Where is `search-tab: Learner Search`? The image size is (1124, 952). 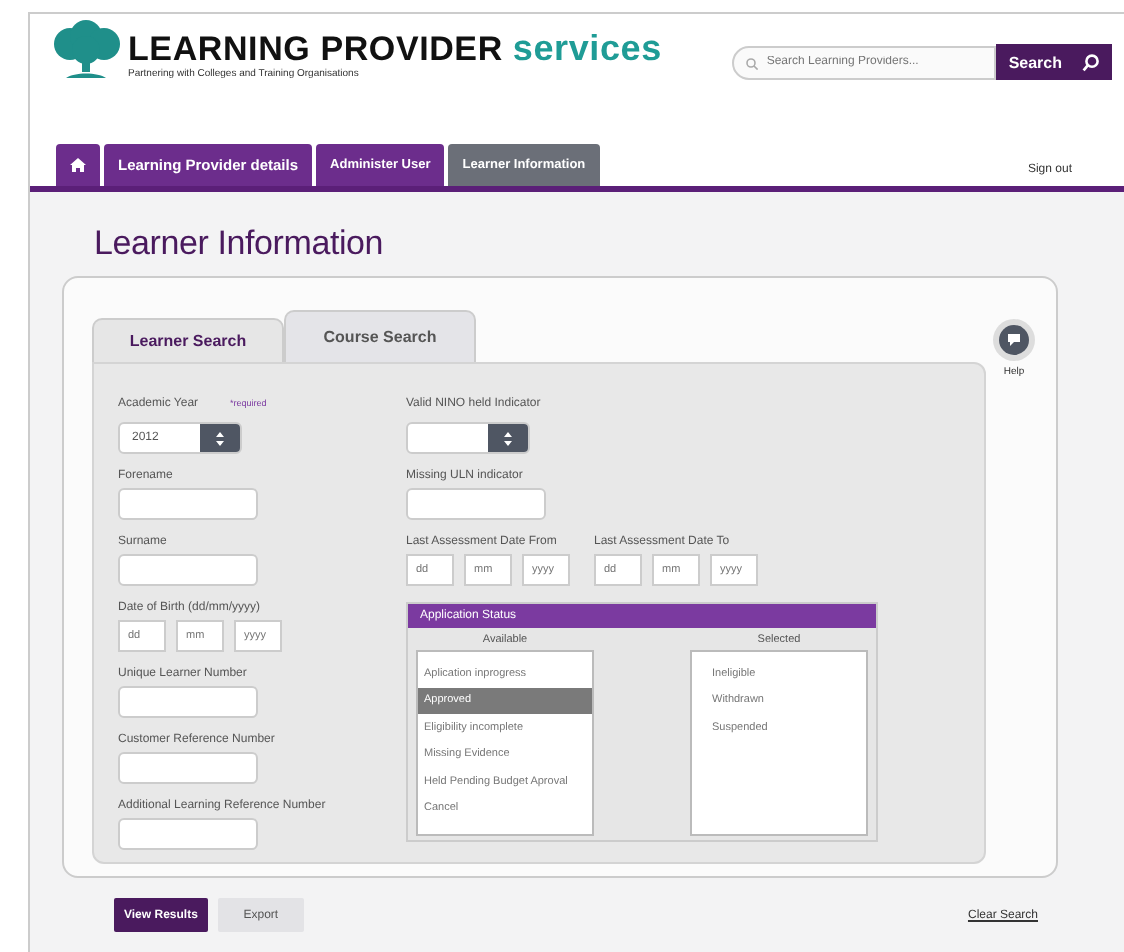
search-tab: Learner Search is located at coordinates (188, 340).